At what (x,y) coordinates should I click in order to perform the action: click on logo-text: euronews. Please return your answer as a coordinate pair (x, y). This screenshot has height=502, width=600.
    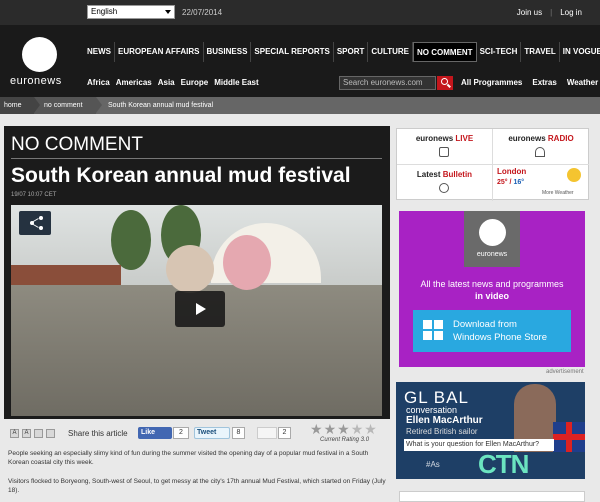
    Looking at the image, I should click on (36, 81).